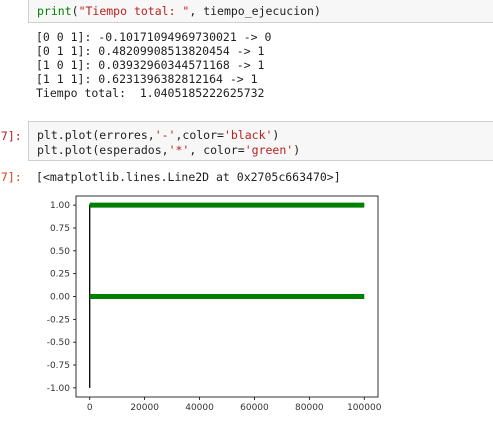  Describe the element at coordinates (158, 135) in the screenshot. I see `code-line-1: plt.plot(errores,'-',color='black')` at that location.